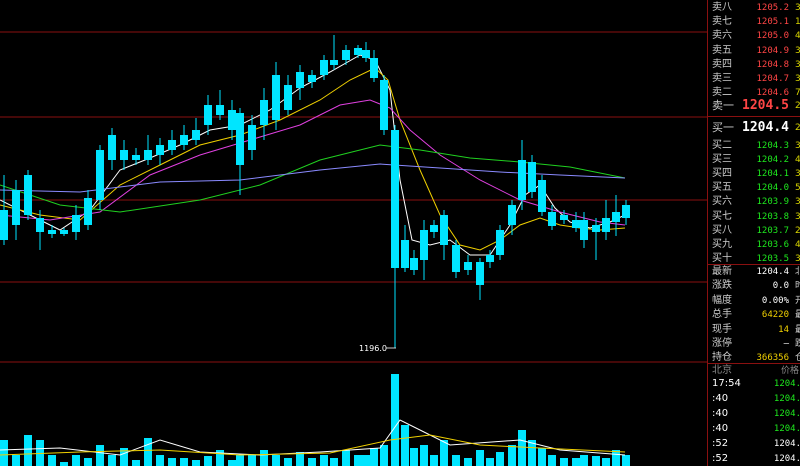 This screenshot has height=466, width=800. Describe the element at coordinates (797, 344) in the screenshot. I see `stat-extra: 跌` at that location.